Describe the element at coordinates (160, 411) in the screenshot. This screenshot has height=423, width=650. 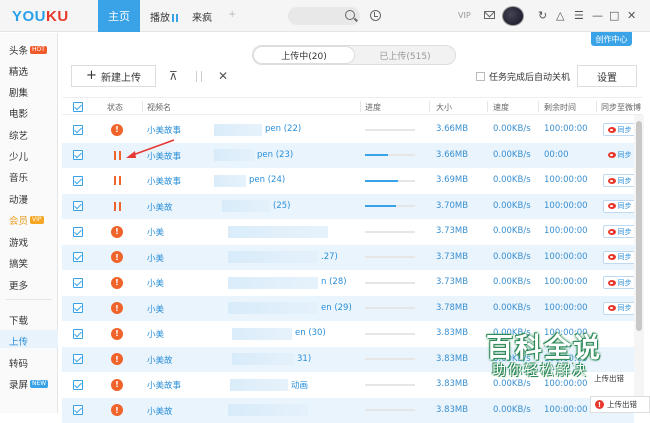
I see `video-name: 小美故` at that location.